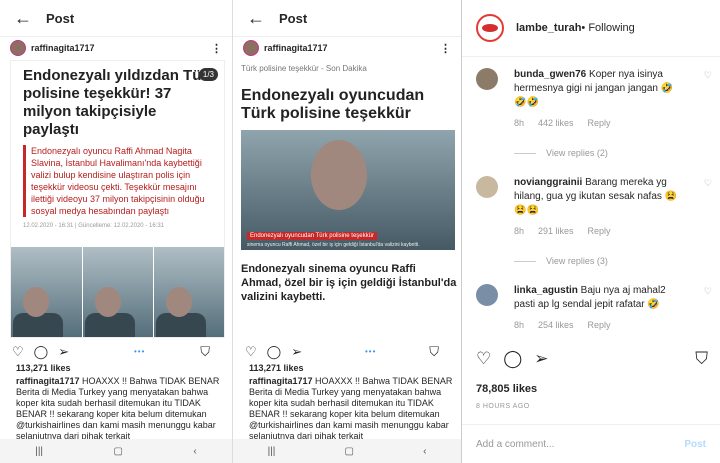 This screenshot has width=720, height=463. I want to click on commenter-username: linka_agustin, so click(546, 290).